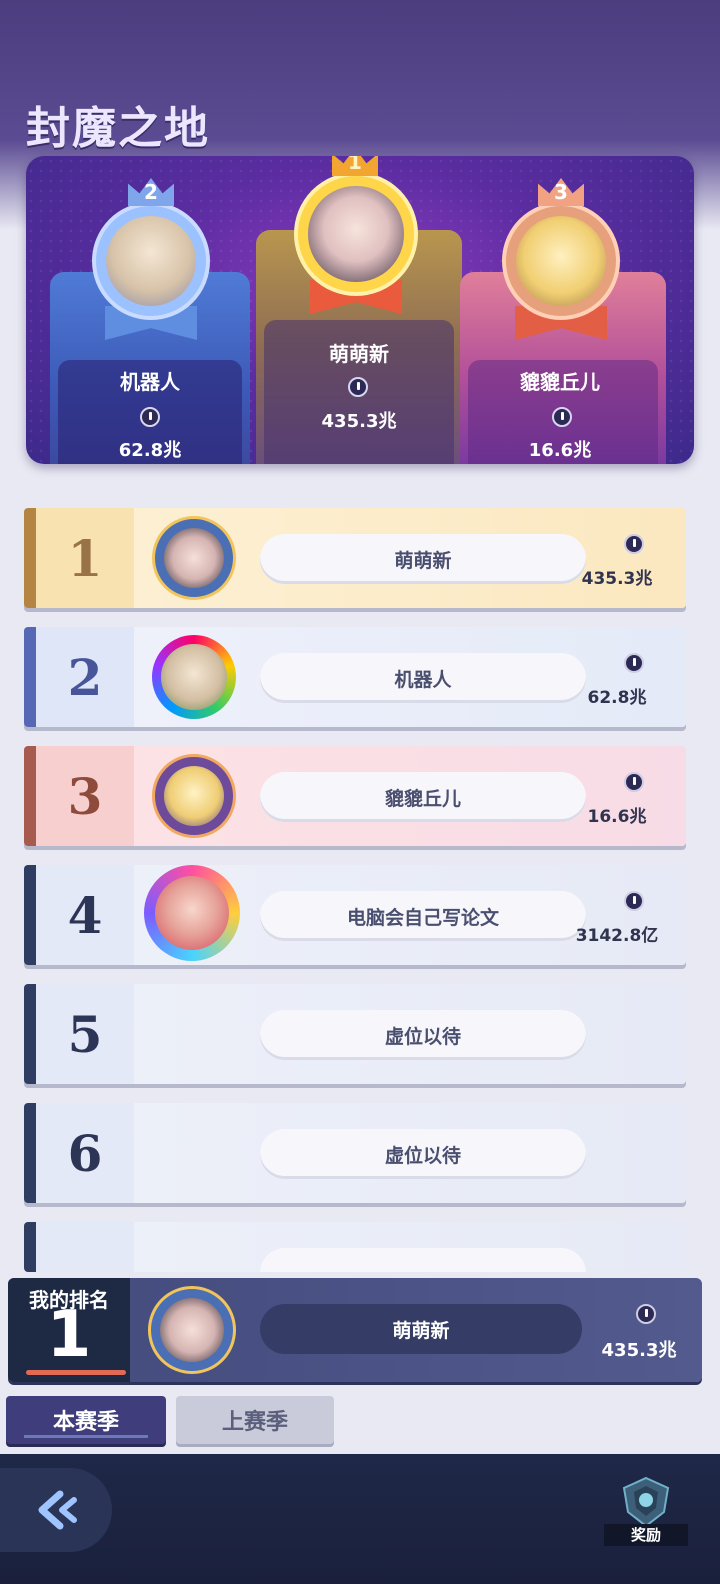 Image resolution: width=720 pixels, height=1584 pixels. Describe the element at coordinates (639, 1350) in the screenshot. I see `my-score: 435.3兆` at that location.